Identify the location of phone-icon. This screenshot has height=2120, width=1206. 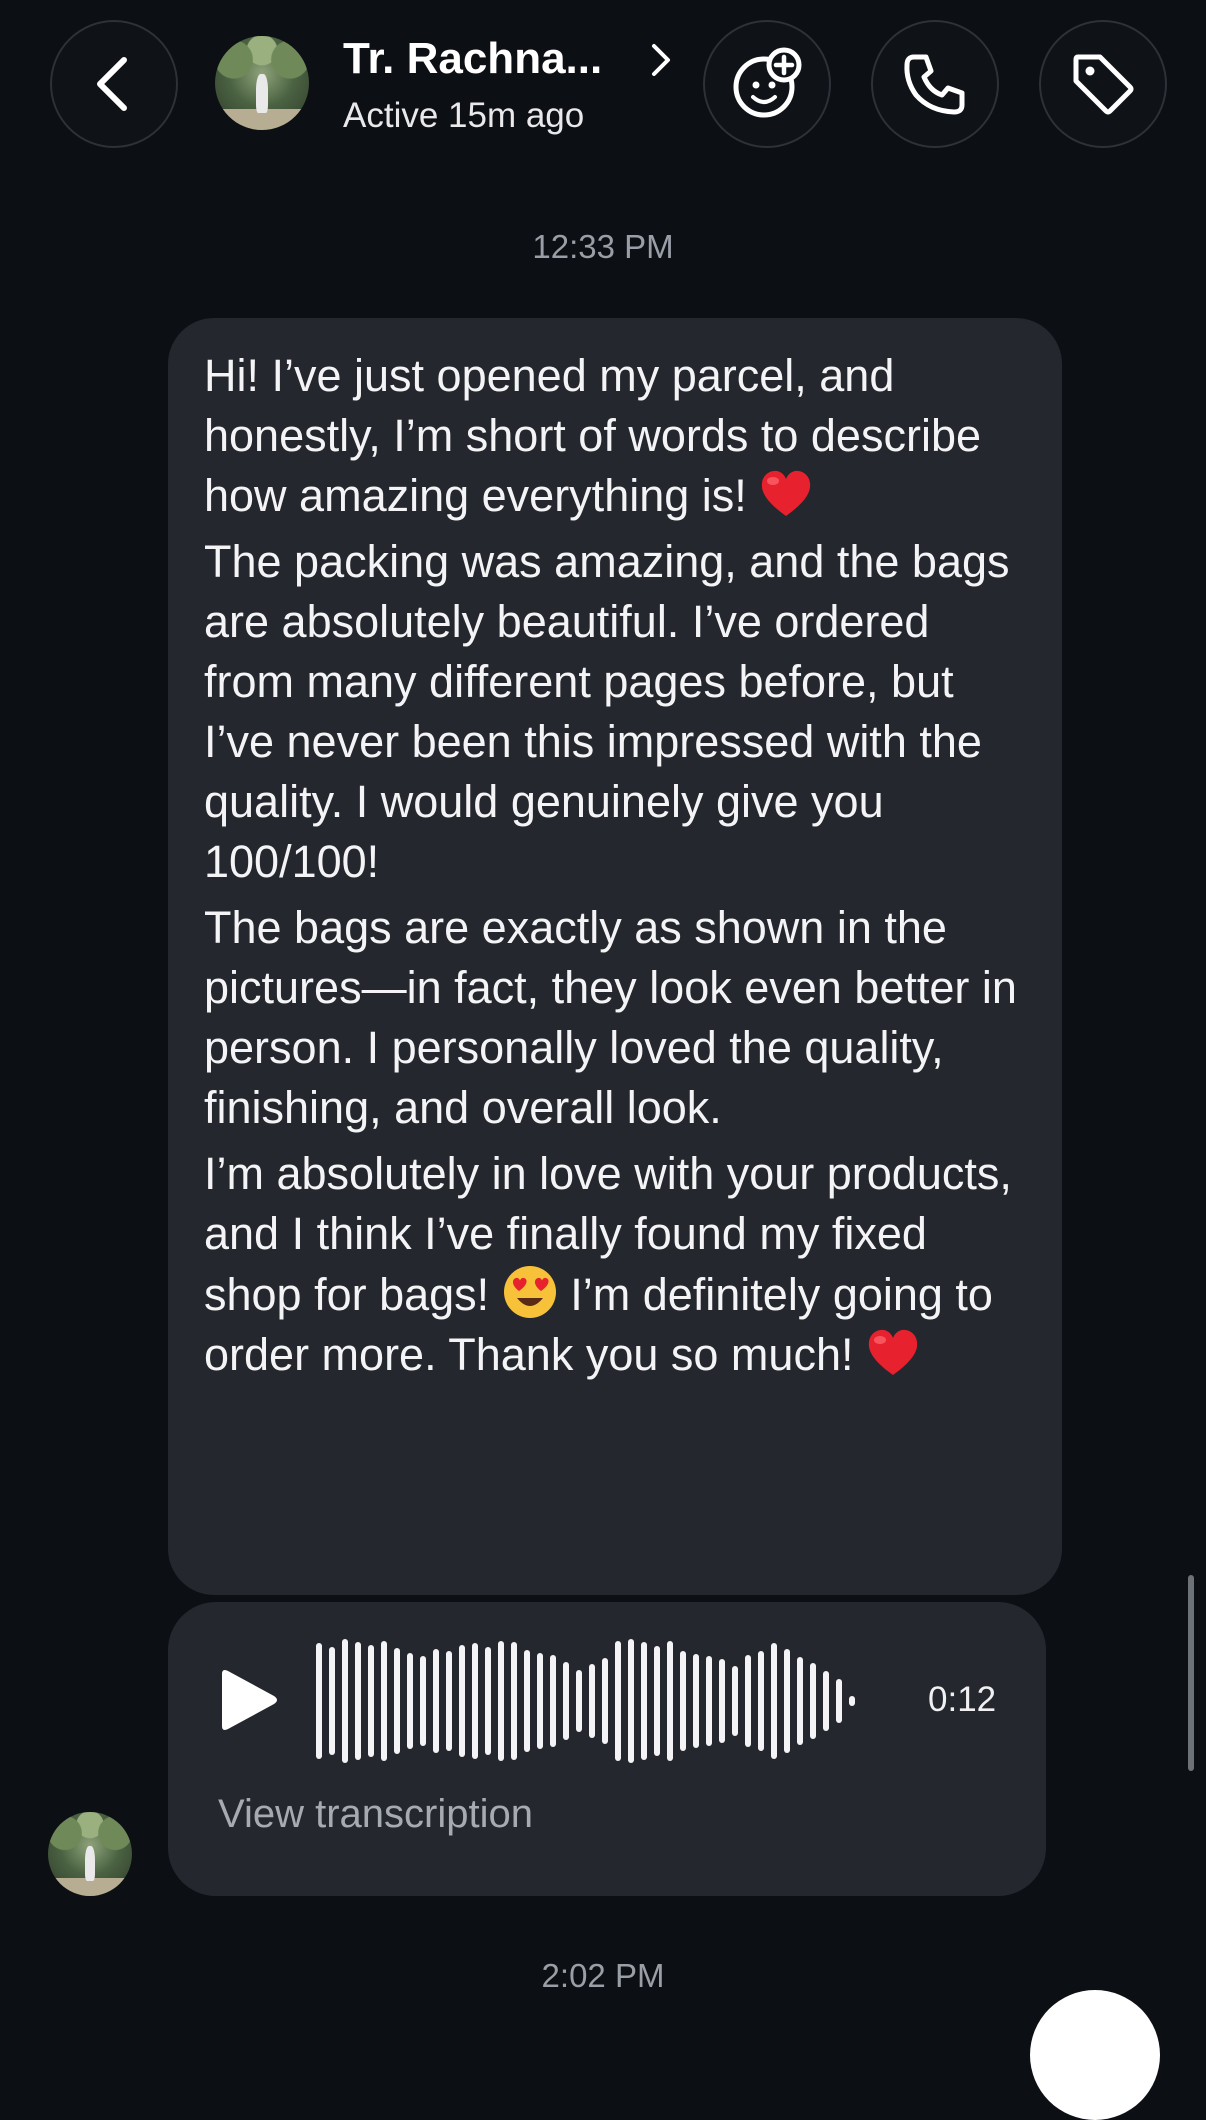
(934, 84).